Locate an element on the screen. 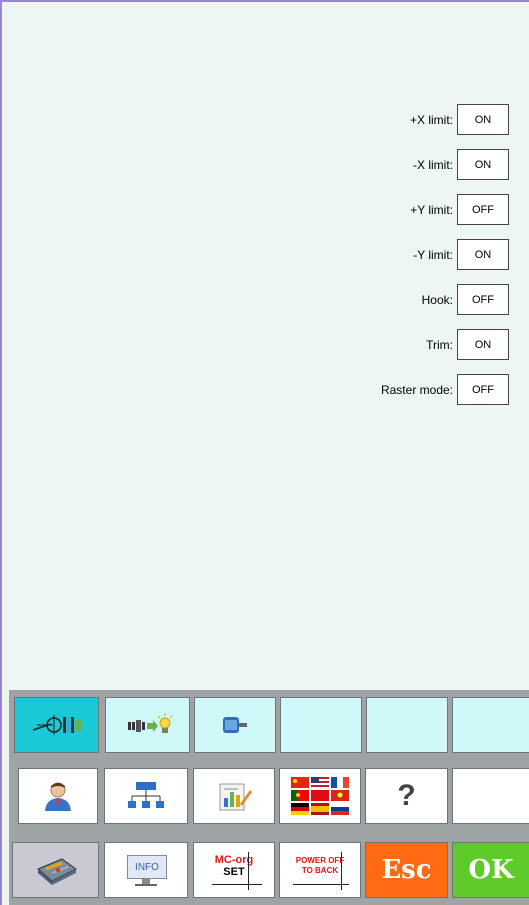  status-row-hook: Hook: OFF is located at coordinates (465, 299).